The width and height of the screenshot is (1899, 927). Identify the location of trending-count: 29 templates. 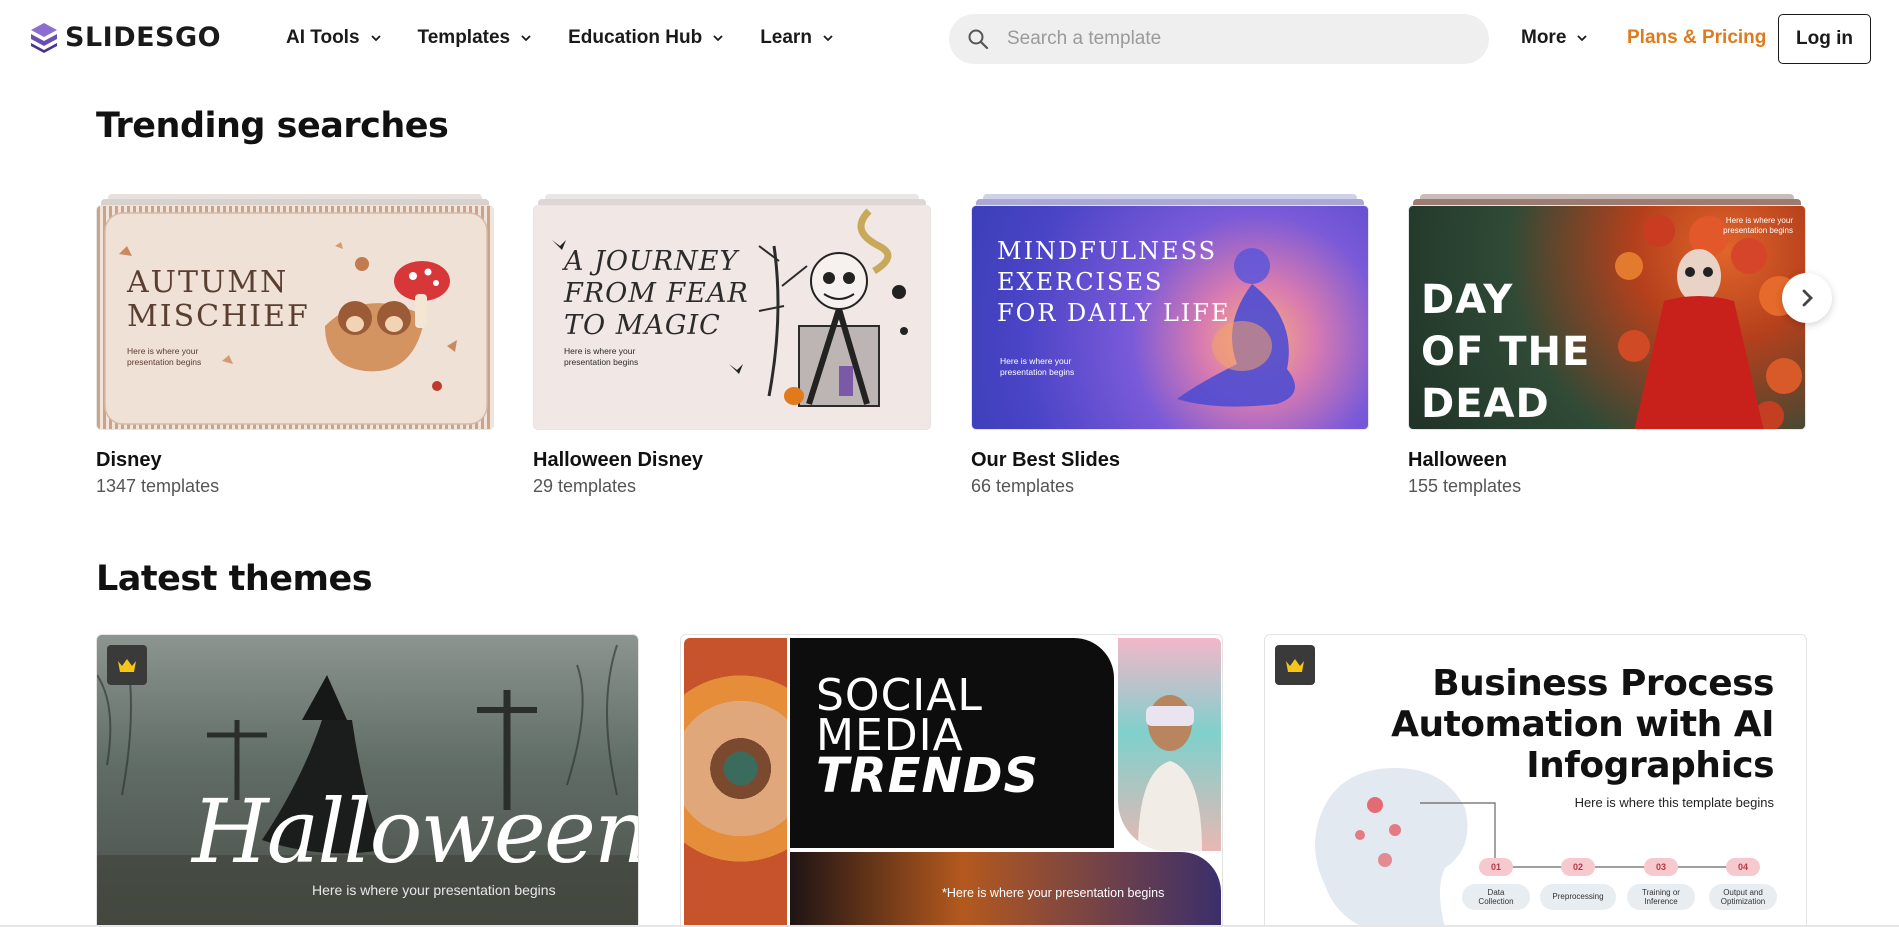
(585, 486).